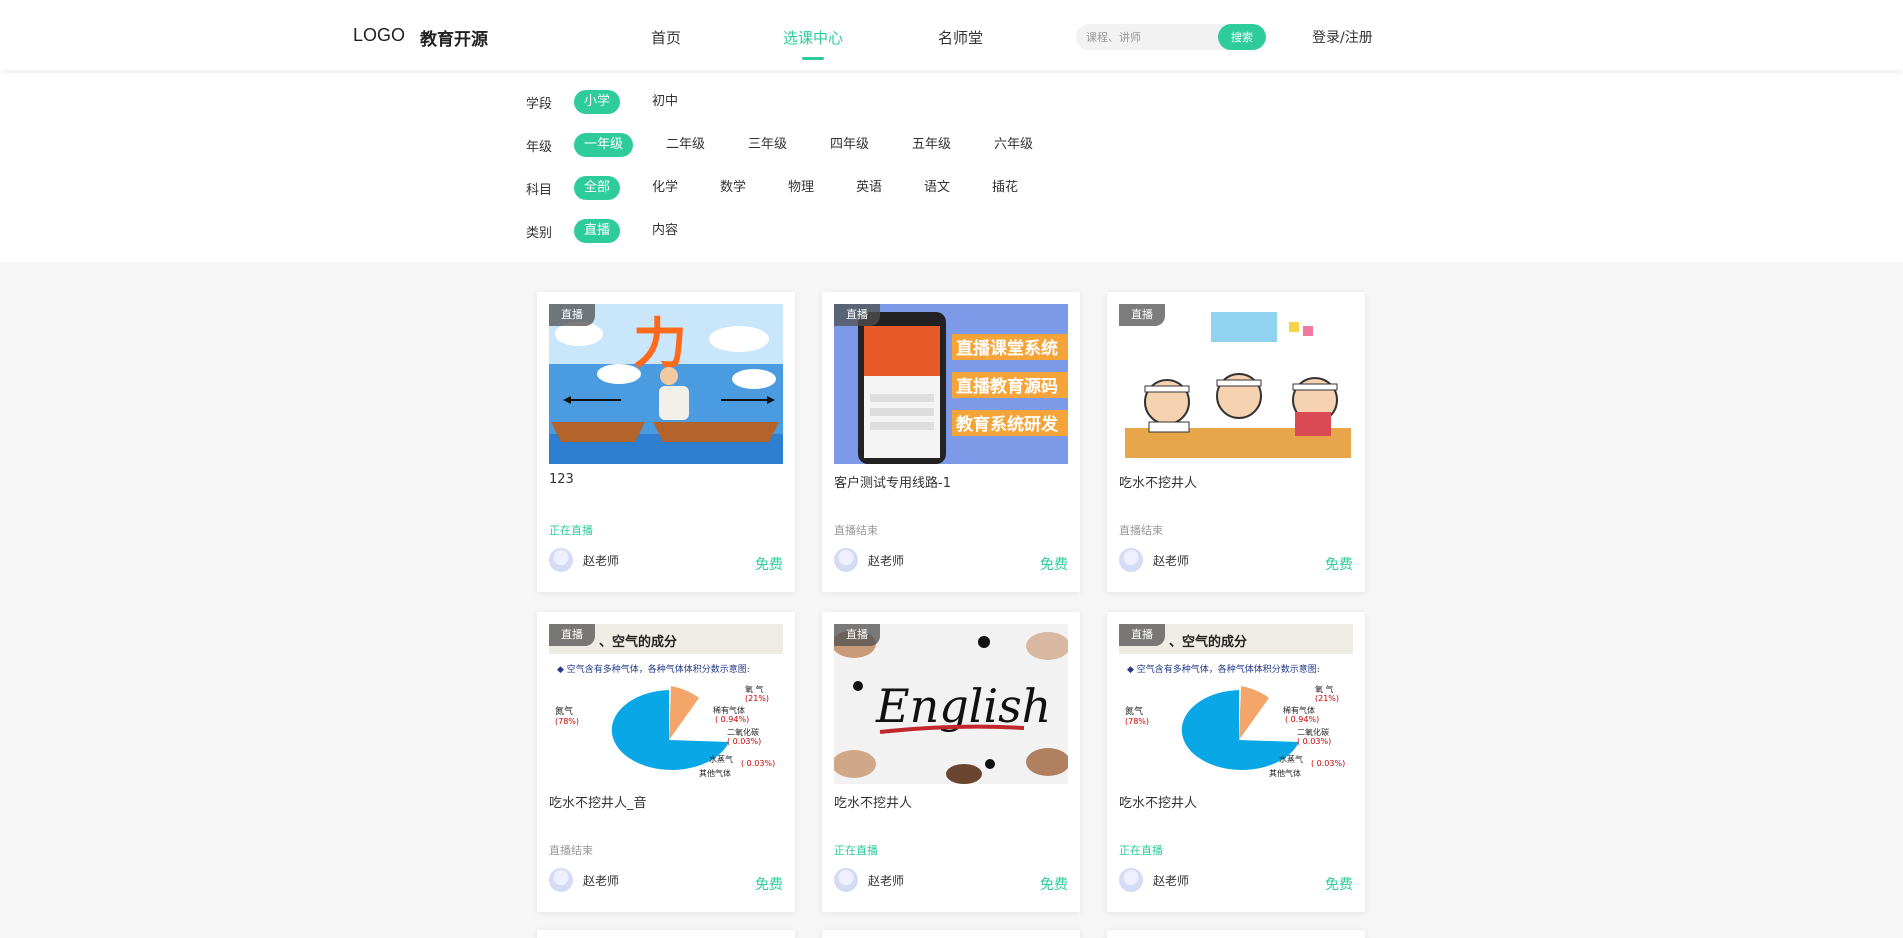 The width and height of the screenshot is (1903, 938). Describe the element at coordinates (539, 104) in the screenshot. I see `filter-label-stage: 学段` at that location.